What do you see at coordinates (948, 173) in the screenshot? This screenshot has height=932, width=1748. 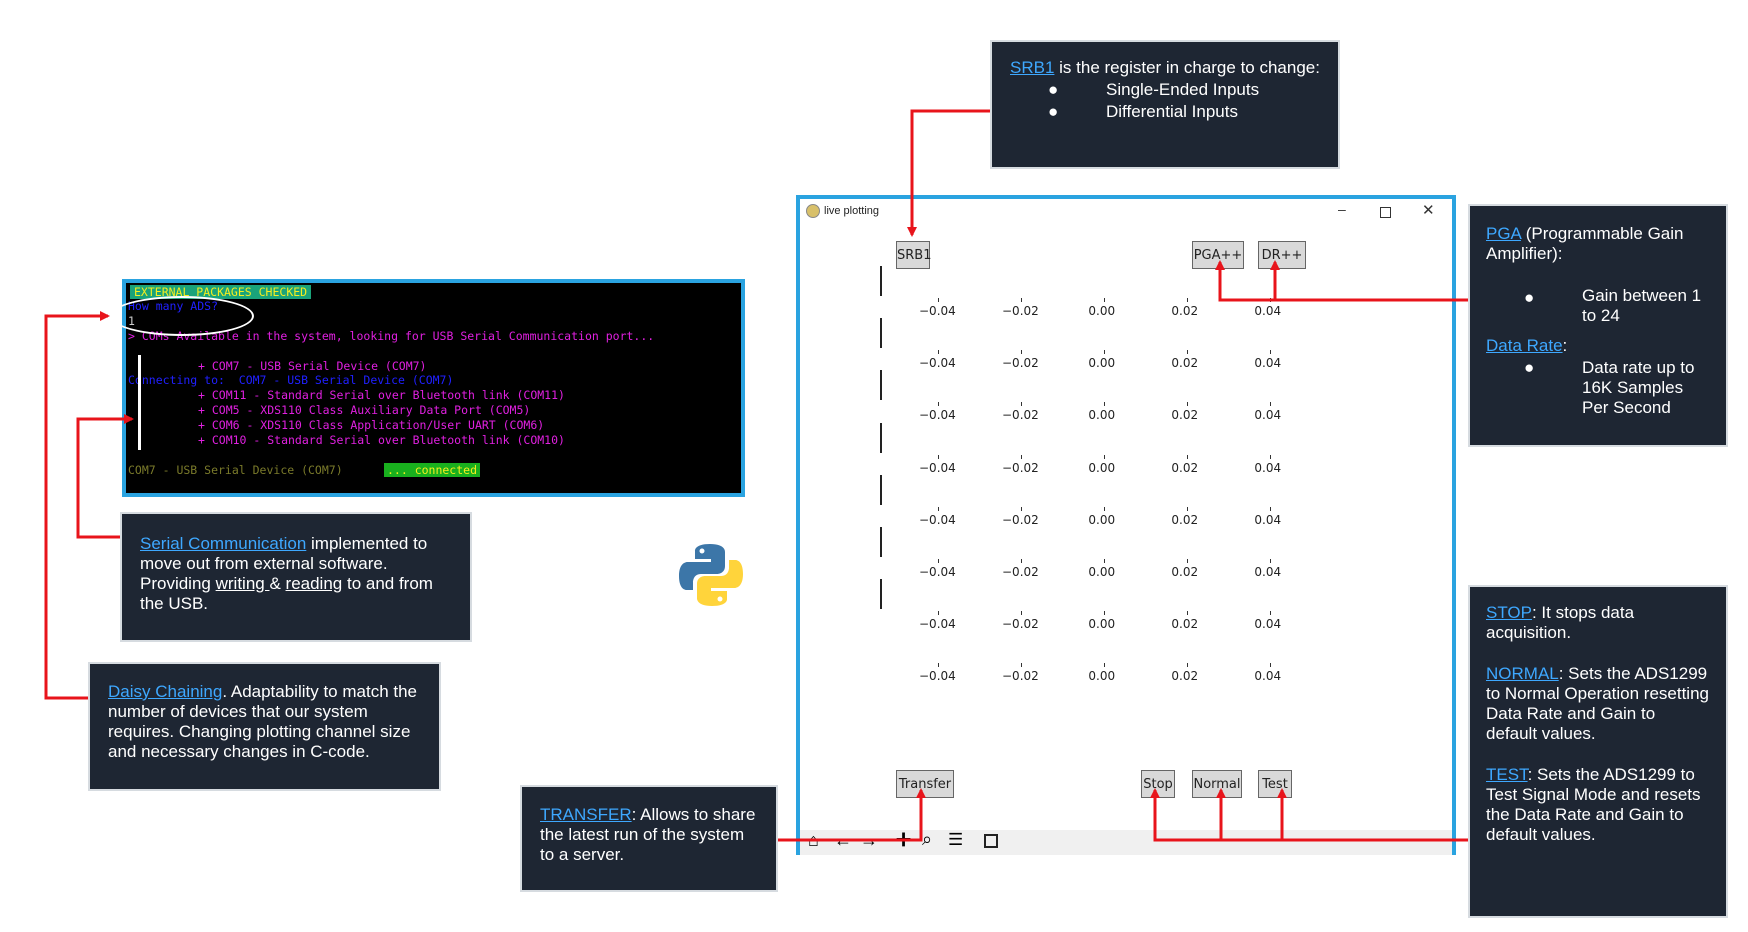 I see `arrow-srb1` at bounding box center [948, 173].